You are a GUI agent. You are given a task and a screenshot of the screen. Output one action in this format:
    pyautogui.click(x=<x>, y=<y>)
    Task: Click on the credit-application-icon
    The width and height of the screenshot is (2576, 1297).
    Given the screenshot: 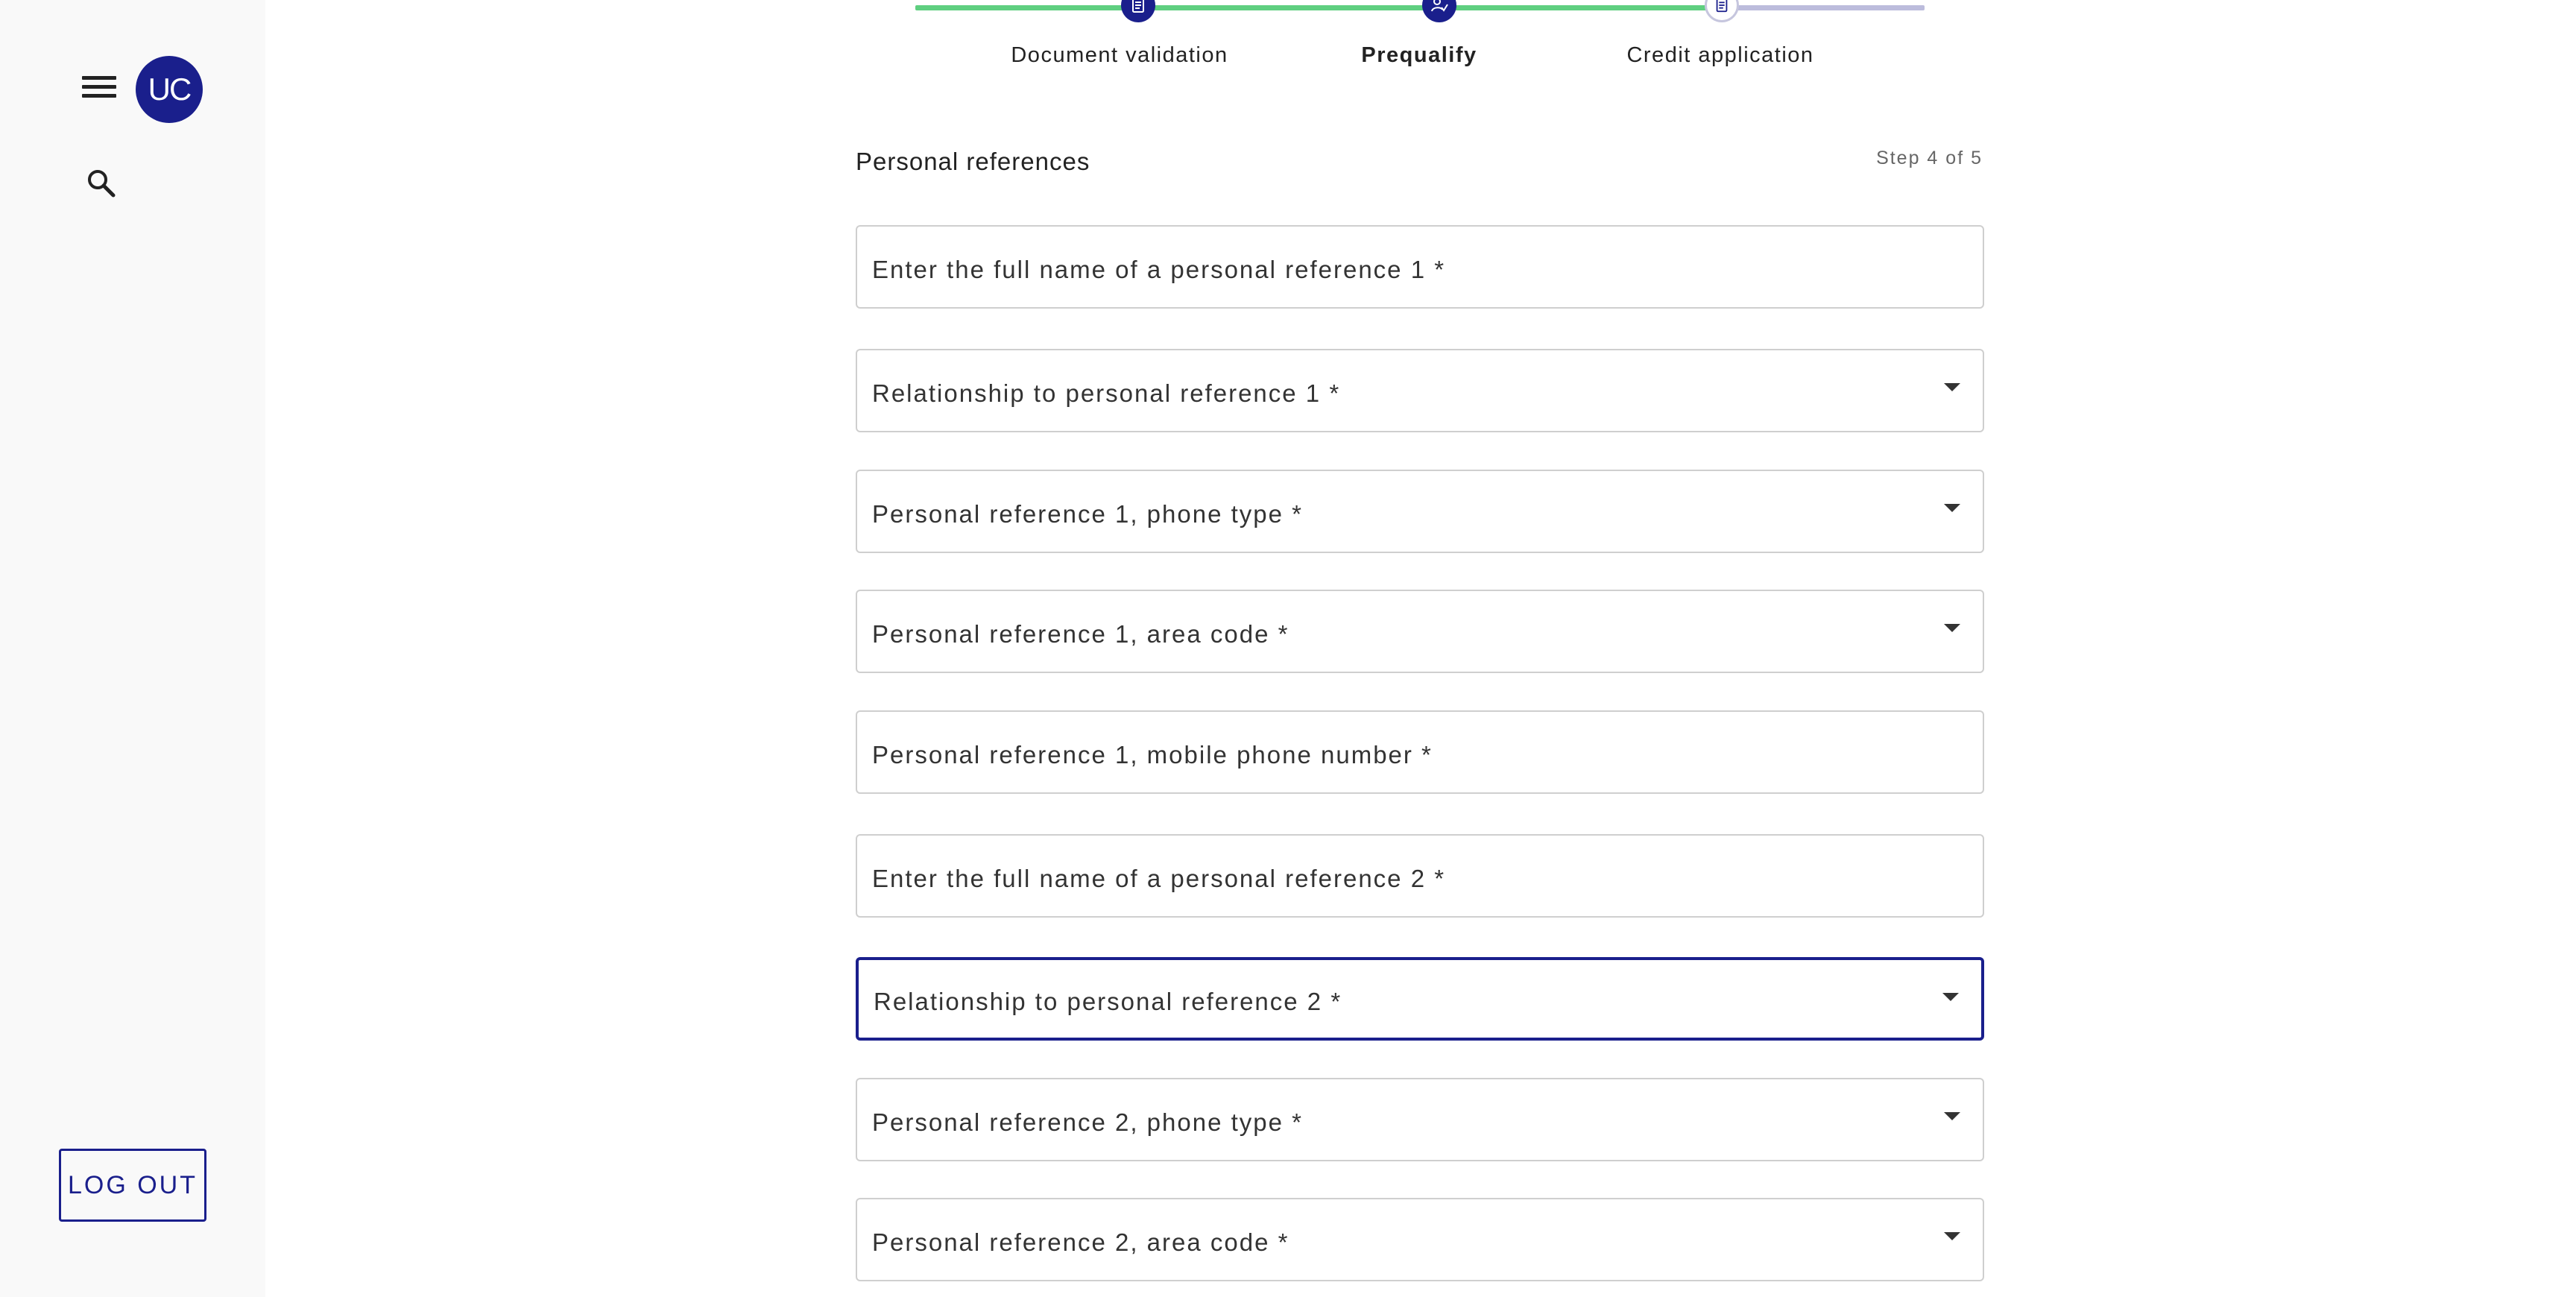 What is the action you would take?
    pyautogui.click(x=1722, y=11)
    